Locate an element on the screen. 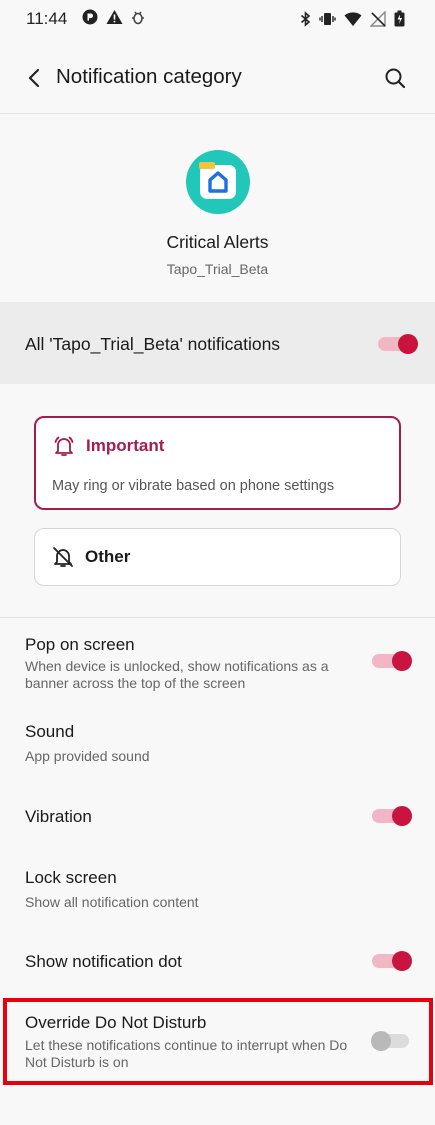 Image resolution: width=435 pixels, height=1125 pixels. no-signal-icon is located at coordinates (378, 18).